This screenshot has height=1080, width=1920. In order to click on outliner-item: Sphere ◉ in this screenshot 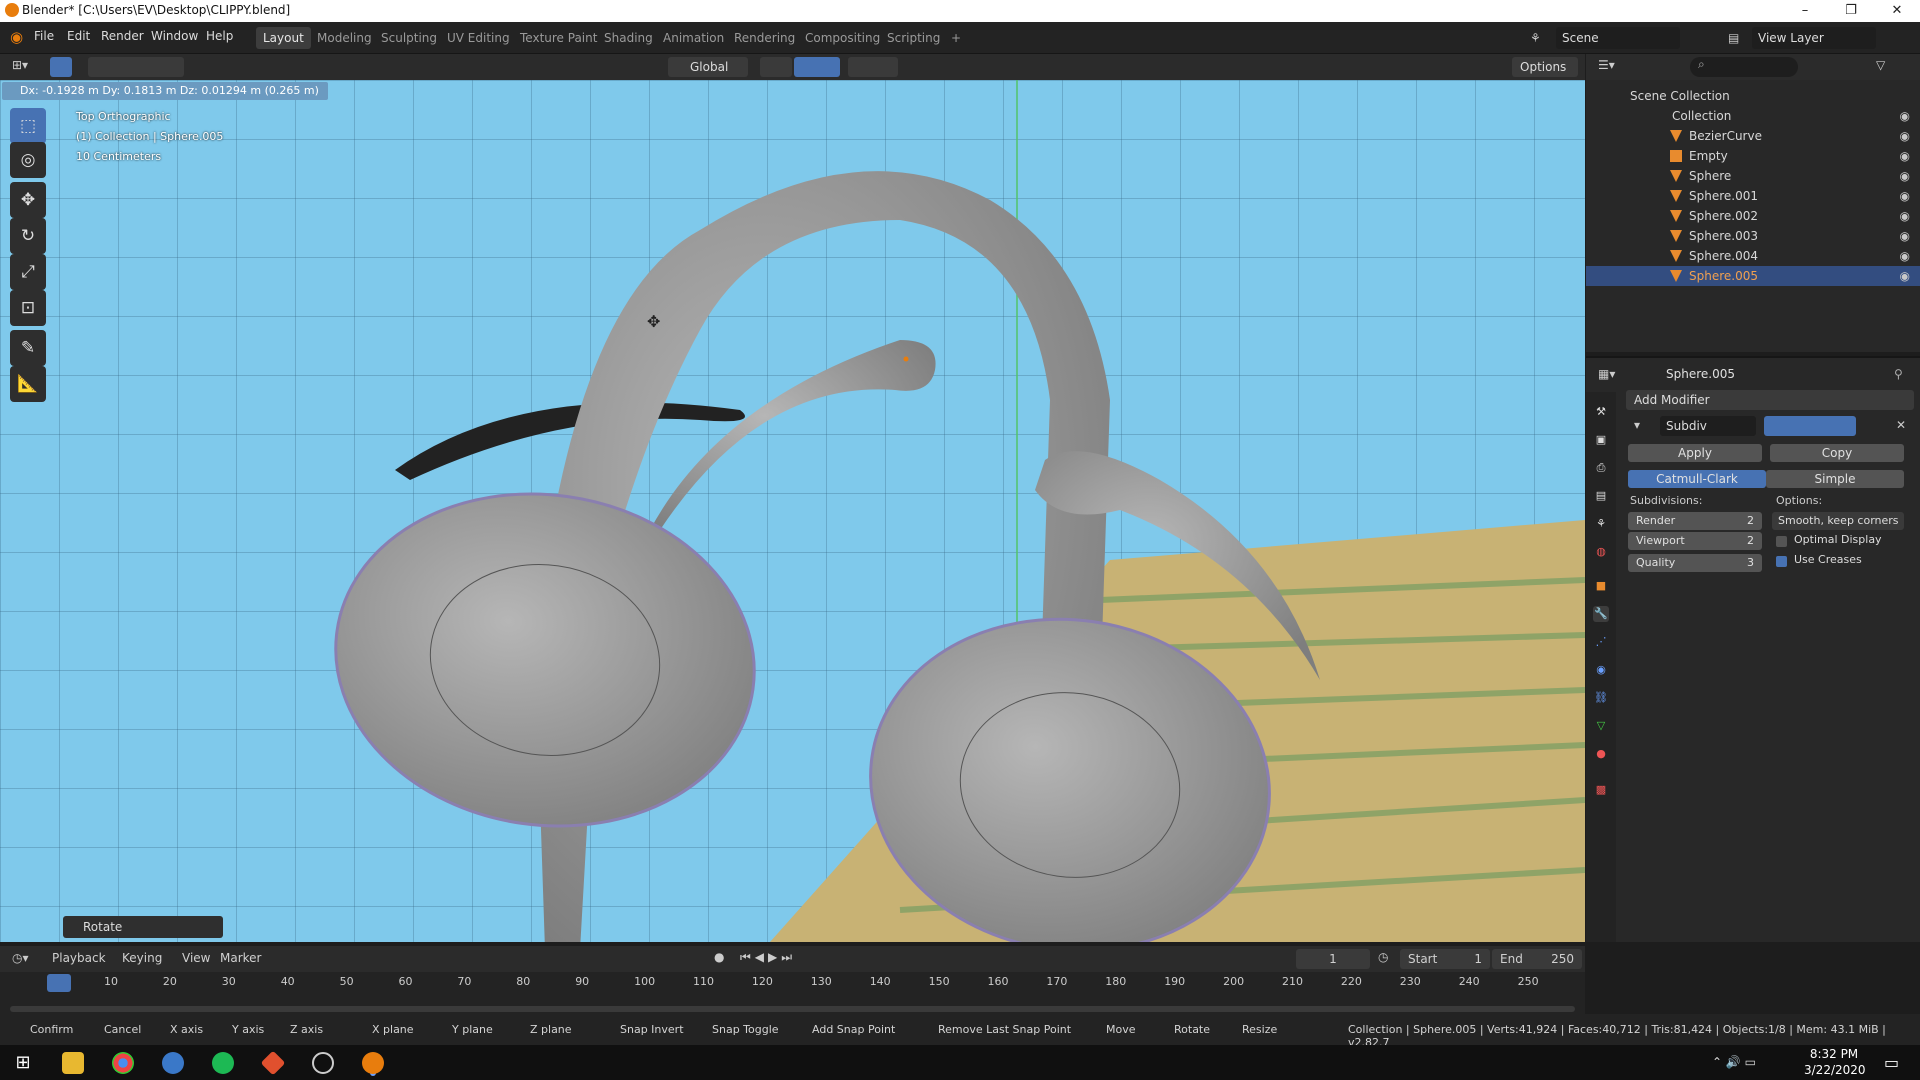, I will do `click(1753, 176)`.